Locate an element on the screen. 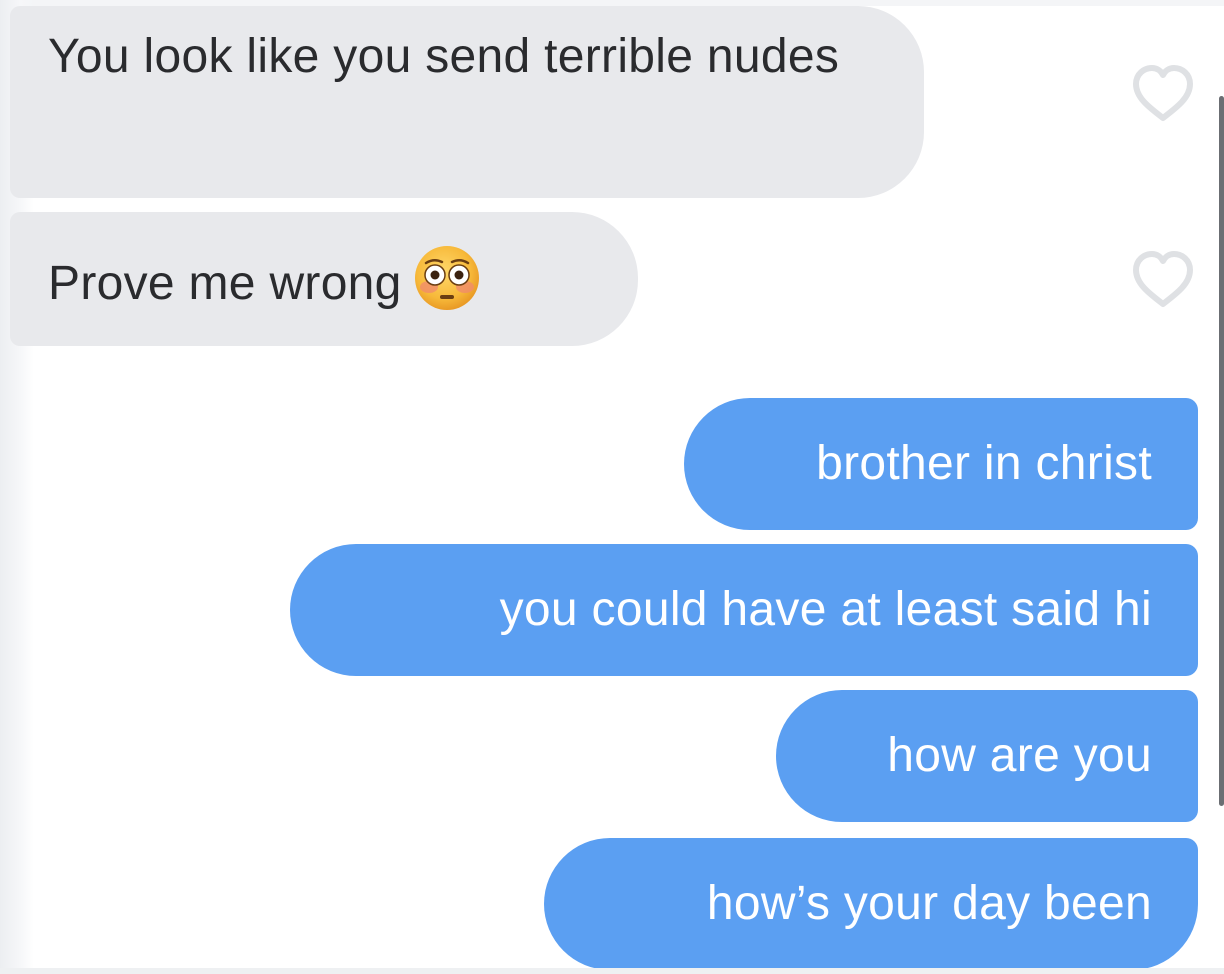 The width and height of the screenshot is (1224, 974). flushed-face-emoji is located at coordinates (447, 278).